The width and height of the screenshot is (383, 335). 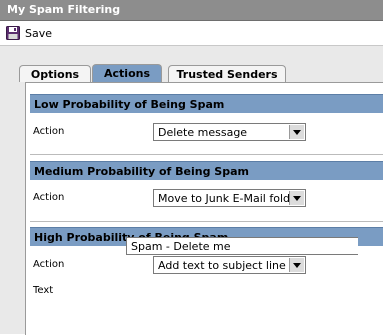 I want to click on floppy-disk-icon, so click(x=13, y=33).